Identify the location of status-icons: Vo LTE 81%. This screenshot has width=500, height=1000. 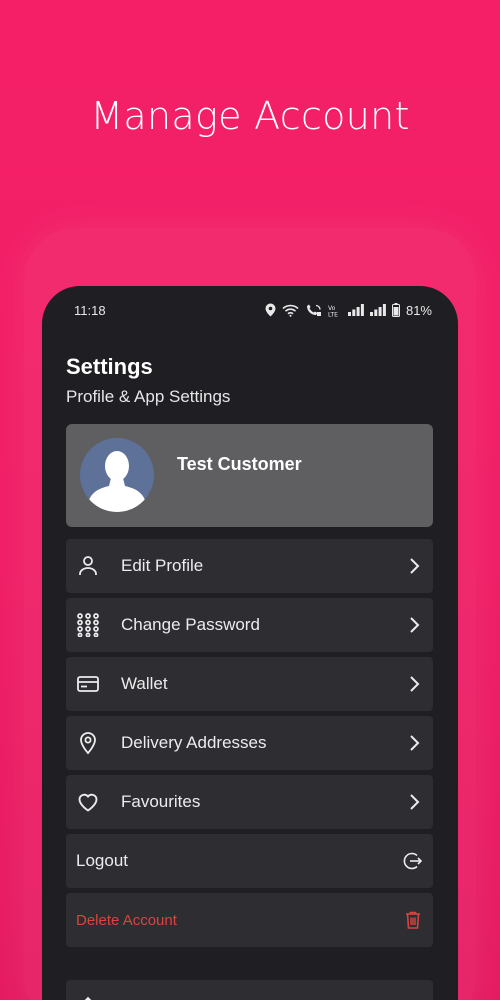
(348, 310).